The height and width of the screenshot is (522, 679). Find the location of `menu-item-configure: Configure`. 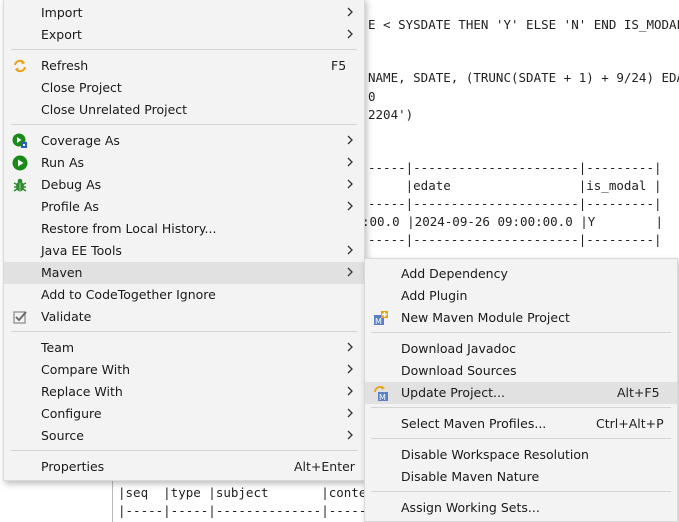

menu-item-configure: Configure is located at coordinates (184, 414).